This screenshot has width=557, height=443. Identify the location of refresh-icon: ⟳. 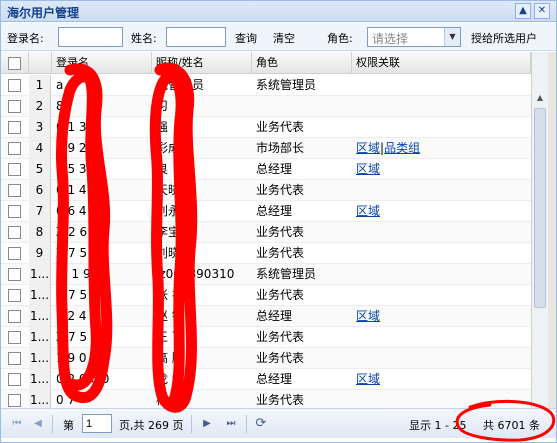
(261, 424).